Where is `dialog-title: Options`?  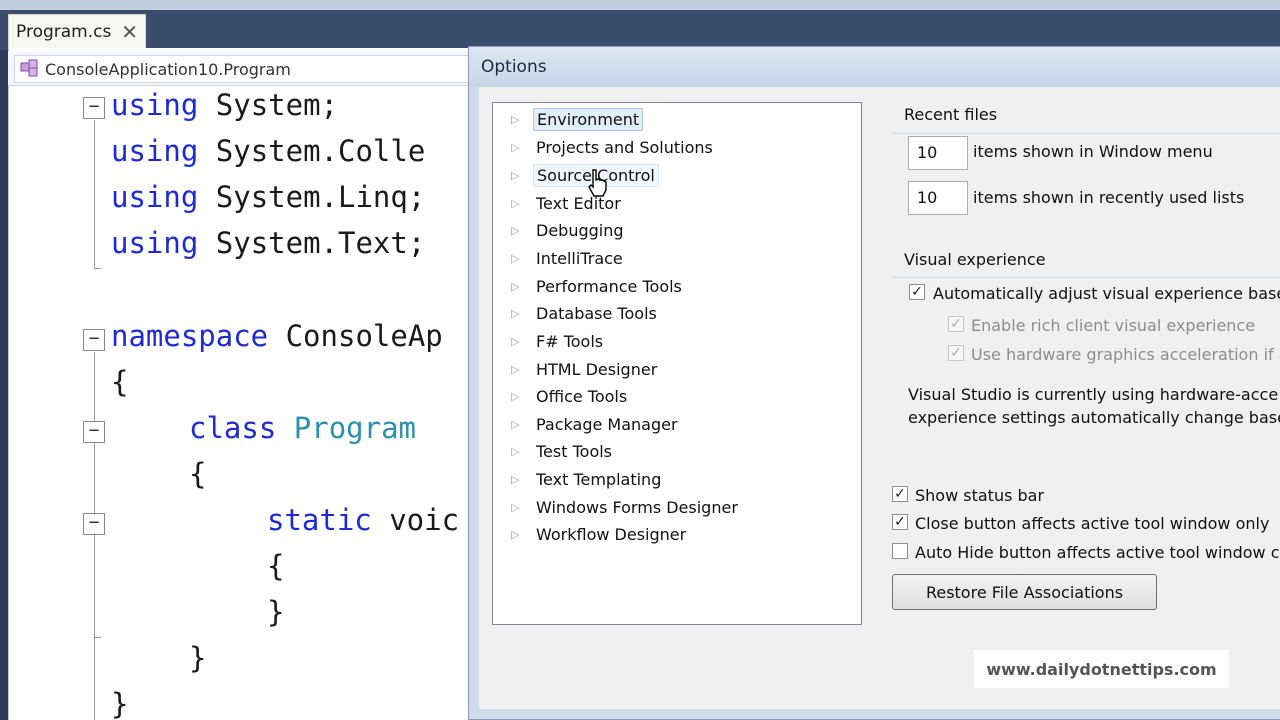
dialog-title: Options is located at coordinates (514, 67).